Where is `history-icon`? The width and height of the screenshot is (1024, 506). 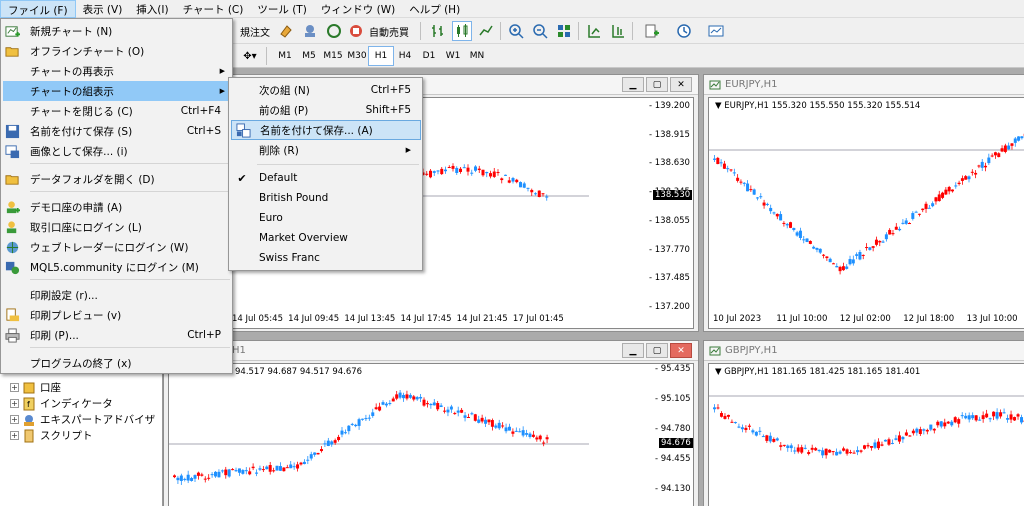 history-icon is located at coordinates (286, 31).